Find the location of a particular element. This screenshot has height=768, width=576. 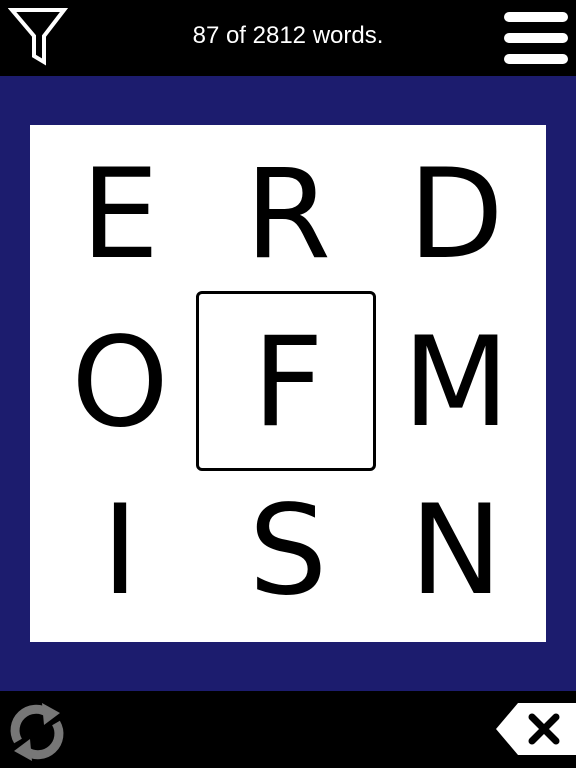

filter-funnel-icon is located at coordinates (38, 37).